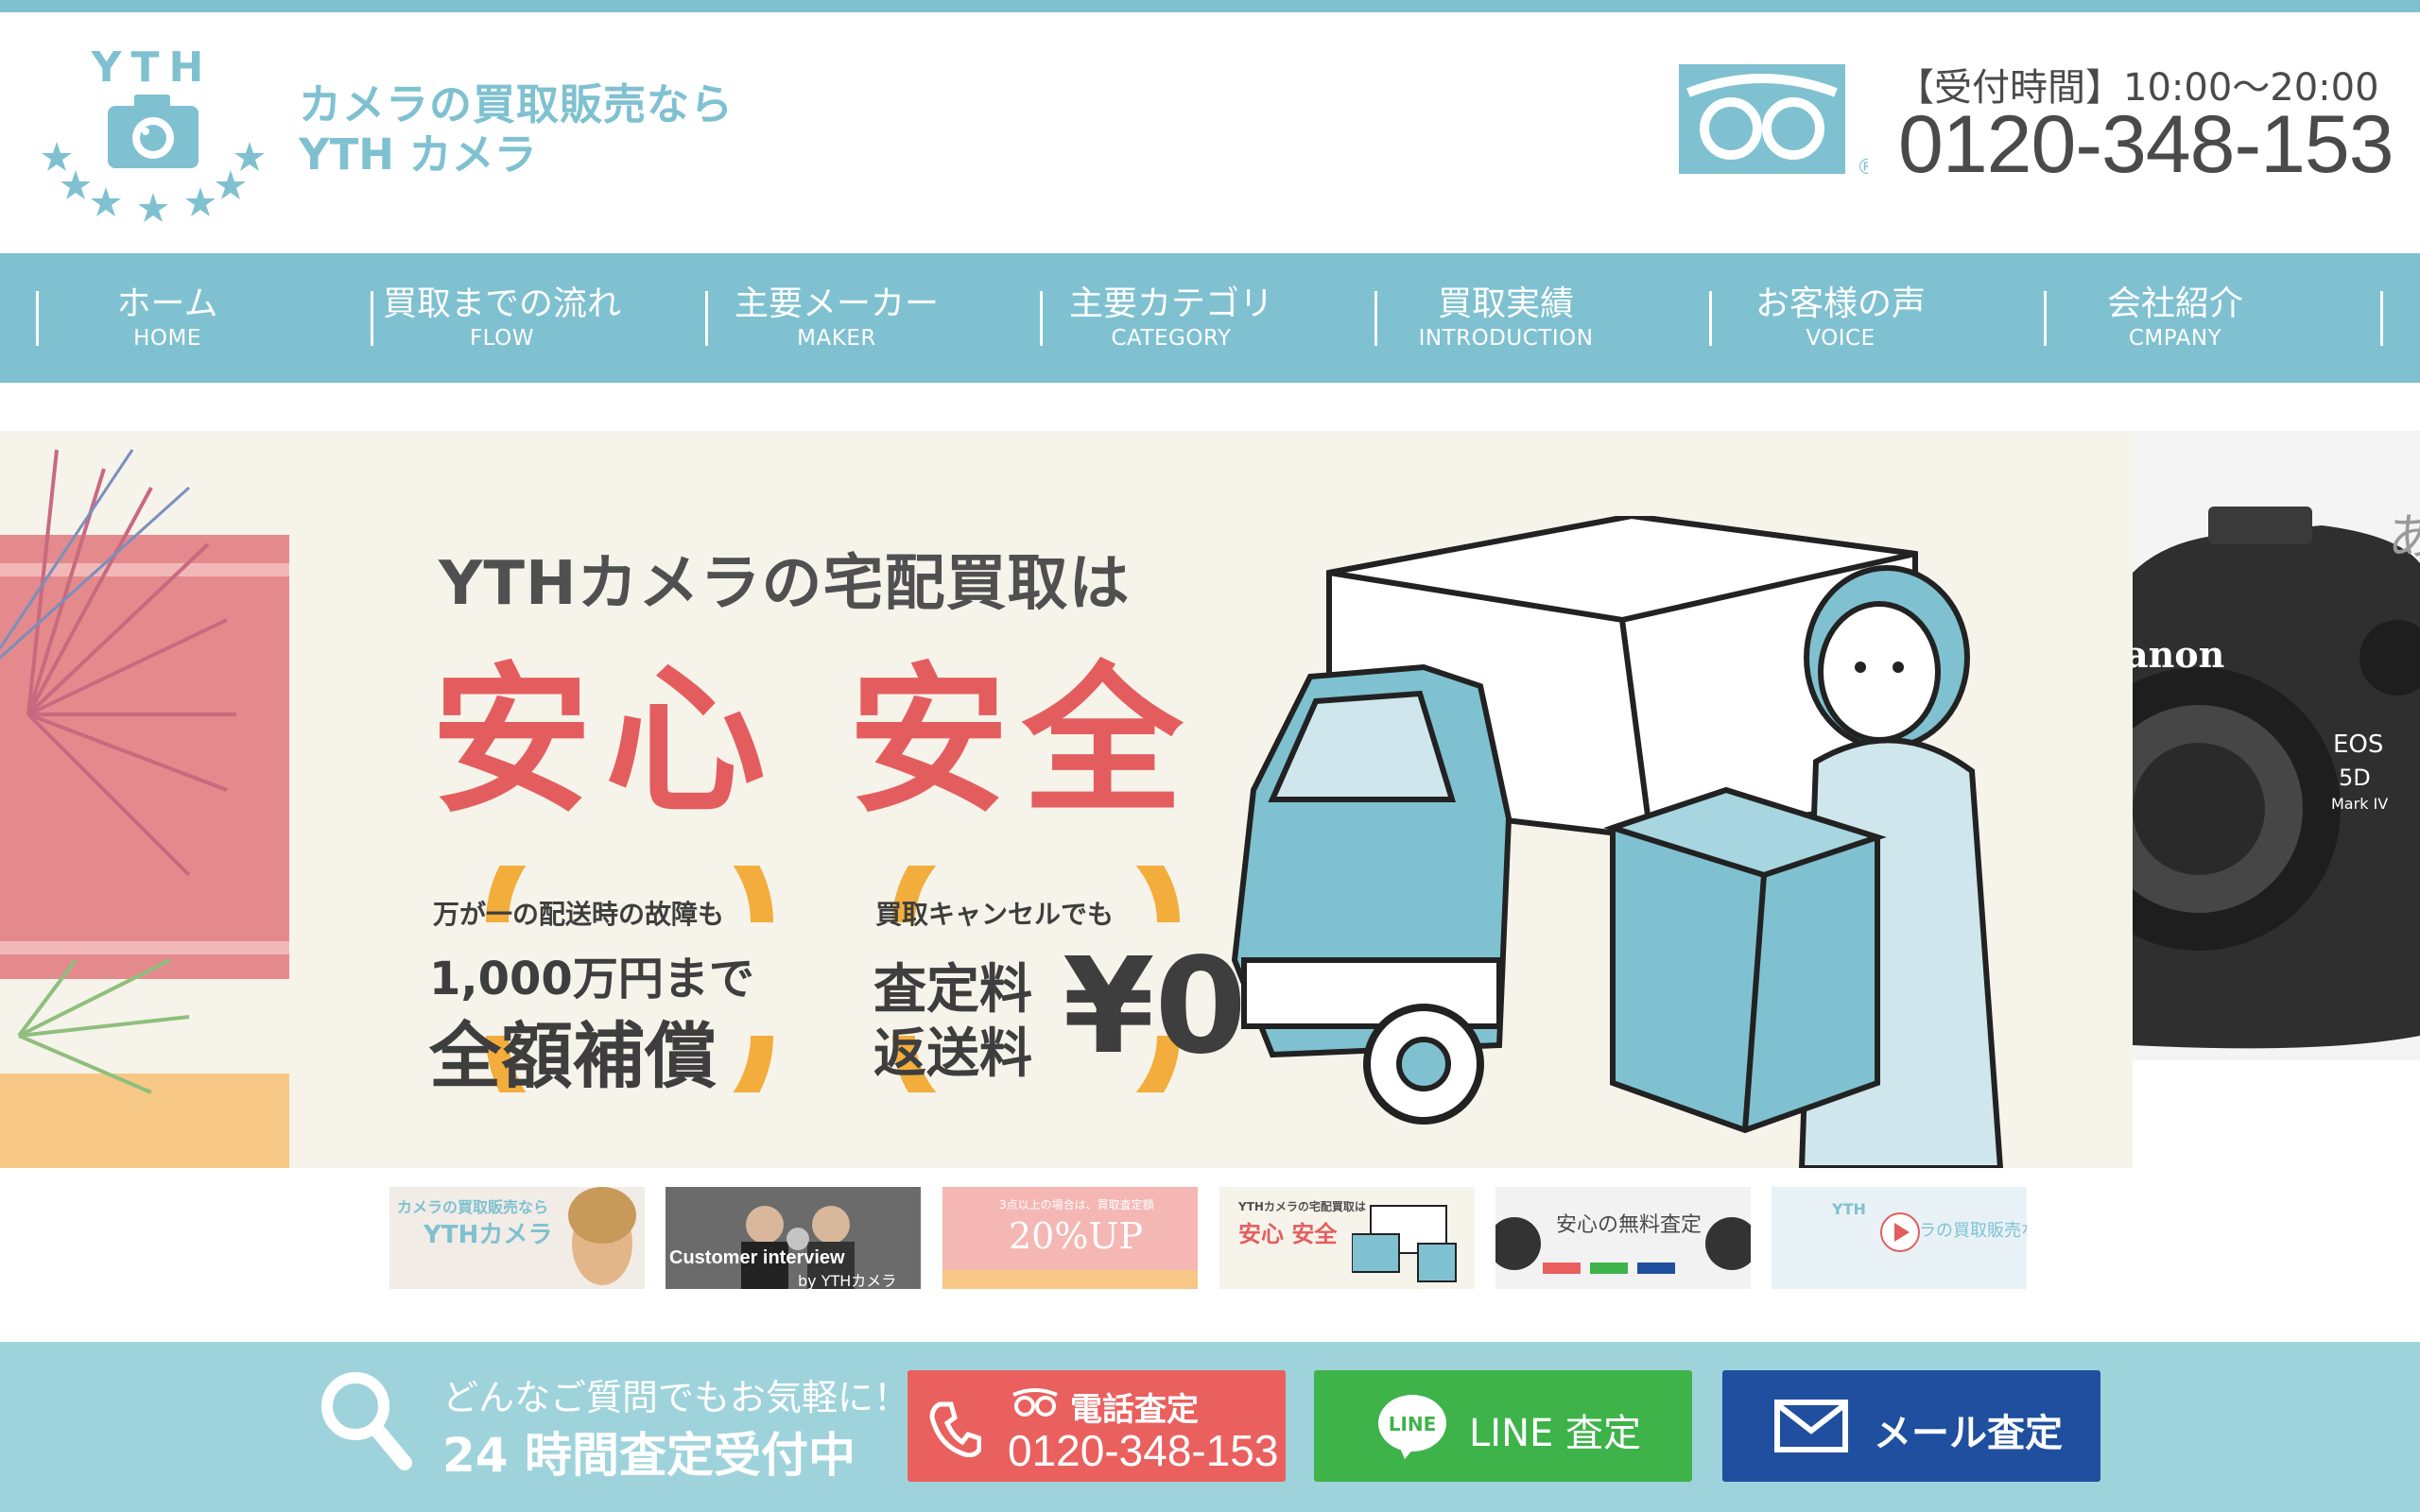  I want to click on nav-sublabel: VOICE, so click(1841, 339).